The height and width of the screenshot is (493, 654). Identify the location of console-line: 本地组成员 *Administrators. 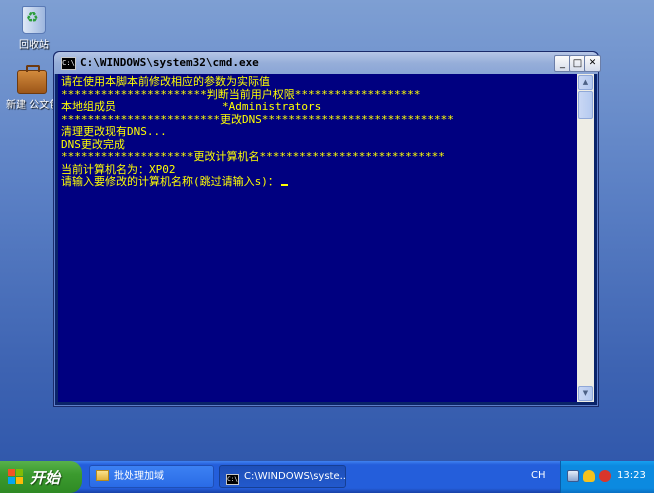
(191, 106).